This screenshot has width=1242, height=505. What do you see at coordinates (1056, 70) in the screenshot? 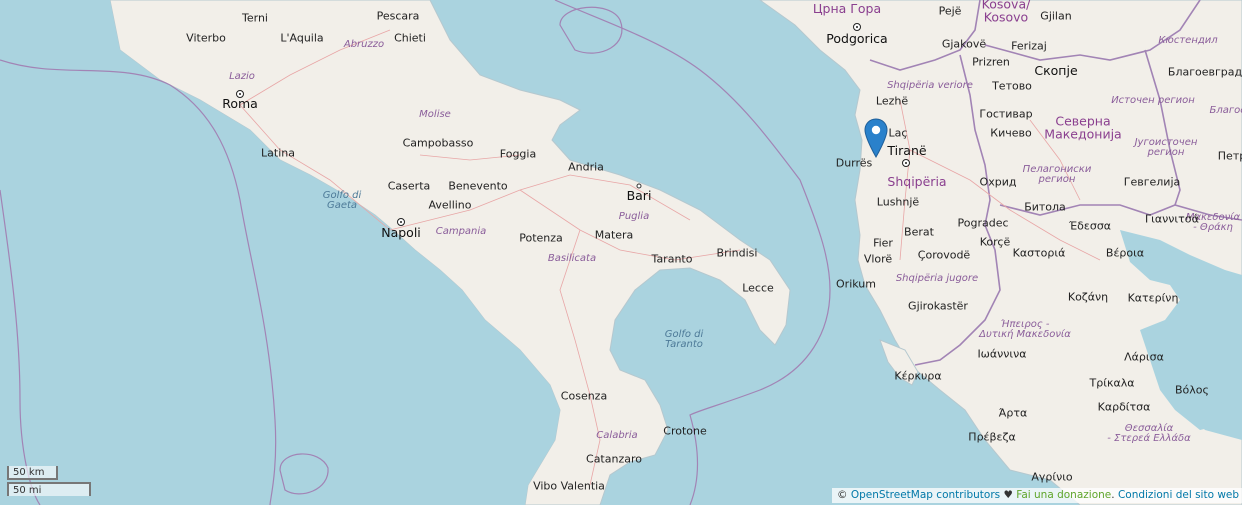
I see `capital-label: Скопје` at bounding box center [1056, 70].